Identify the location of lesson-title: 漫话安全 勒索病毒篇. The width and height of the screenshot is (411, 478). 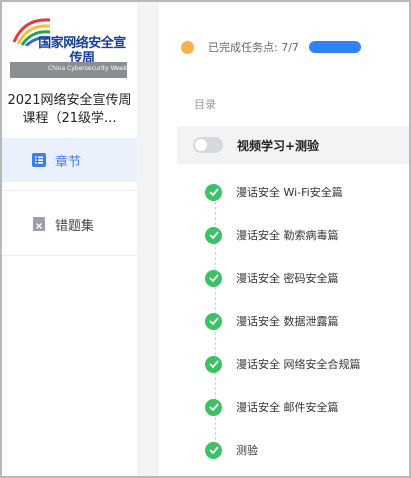
(287, 235).